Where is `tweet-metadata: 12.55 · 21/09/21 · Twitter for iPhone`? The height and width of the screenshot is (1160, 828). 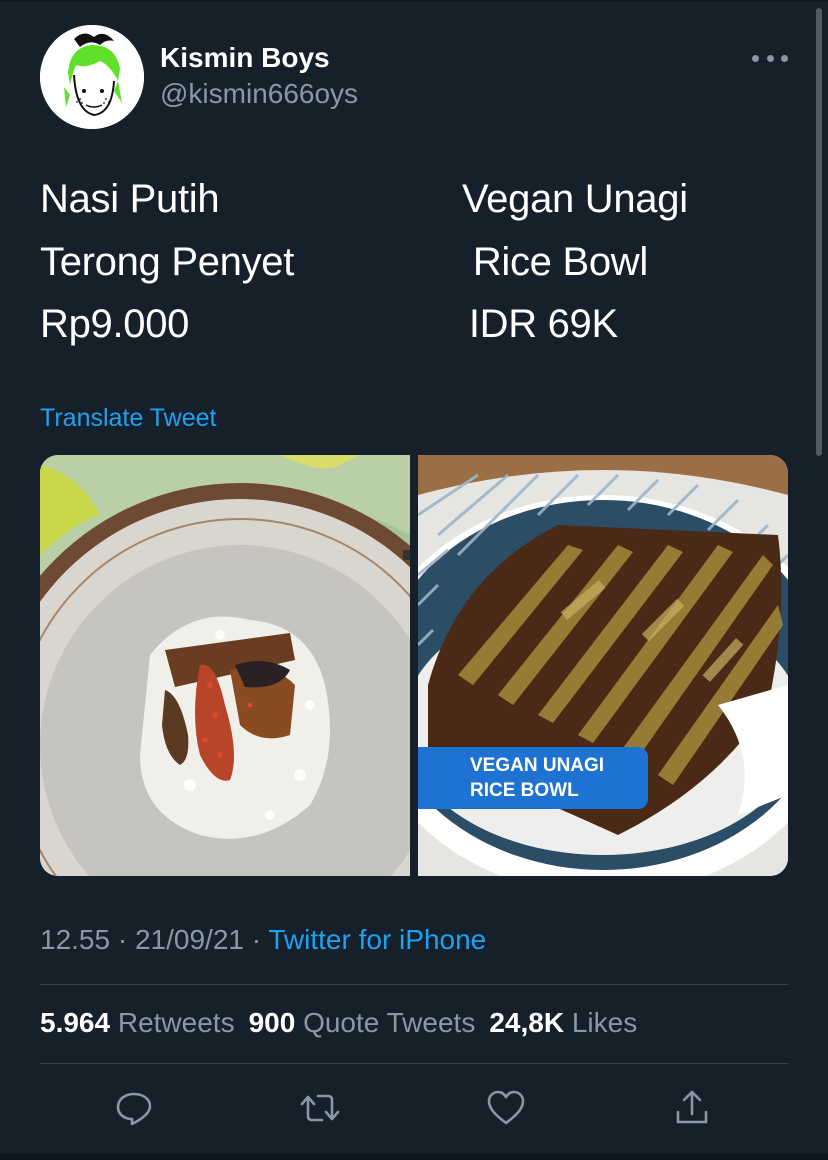 tweet-metadata: 12.55 · 21/09/21 · Twitter for iPhone is located at coordinates (263, 940).